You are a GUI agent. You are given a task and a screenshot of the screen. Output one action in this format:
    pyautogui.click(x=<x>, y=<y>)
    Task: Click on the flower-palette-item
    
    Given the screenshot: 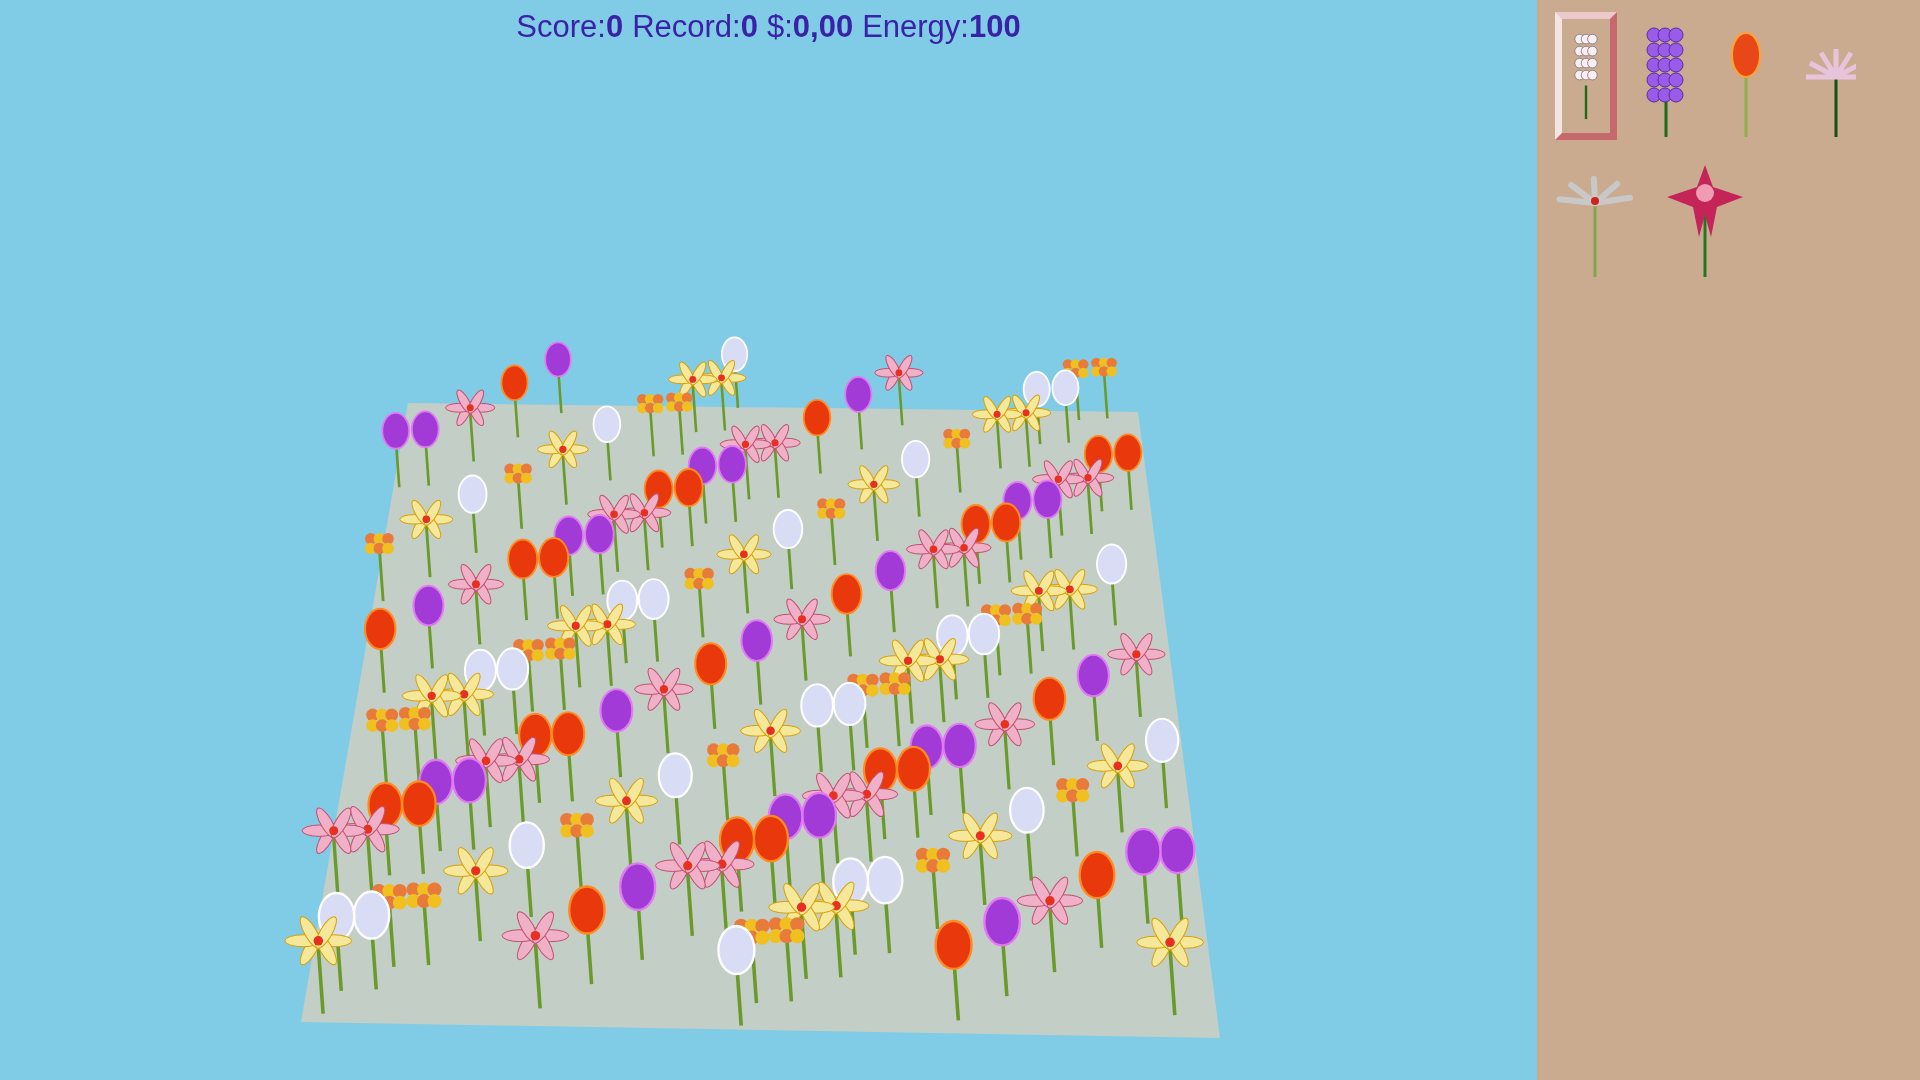 What is the action you would take?
    pyautogui.click(x=1586, y=76)
    